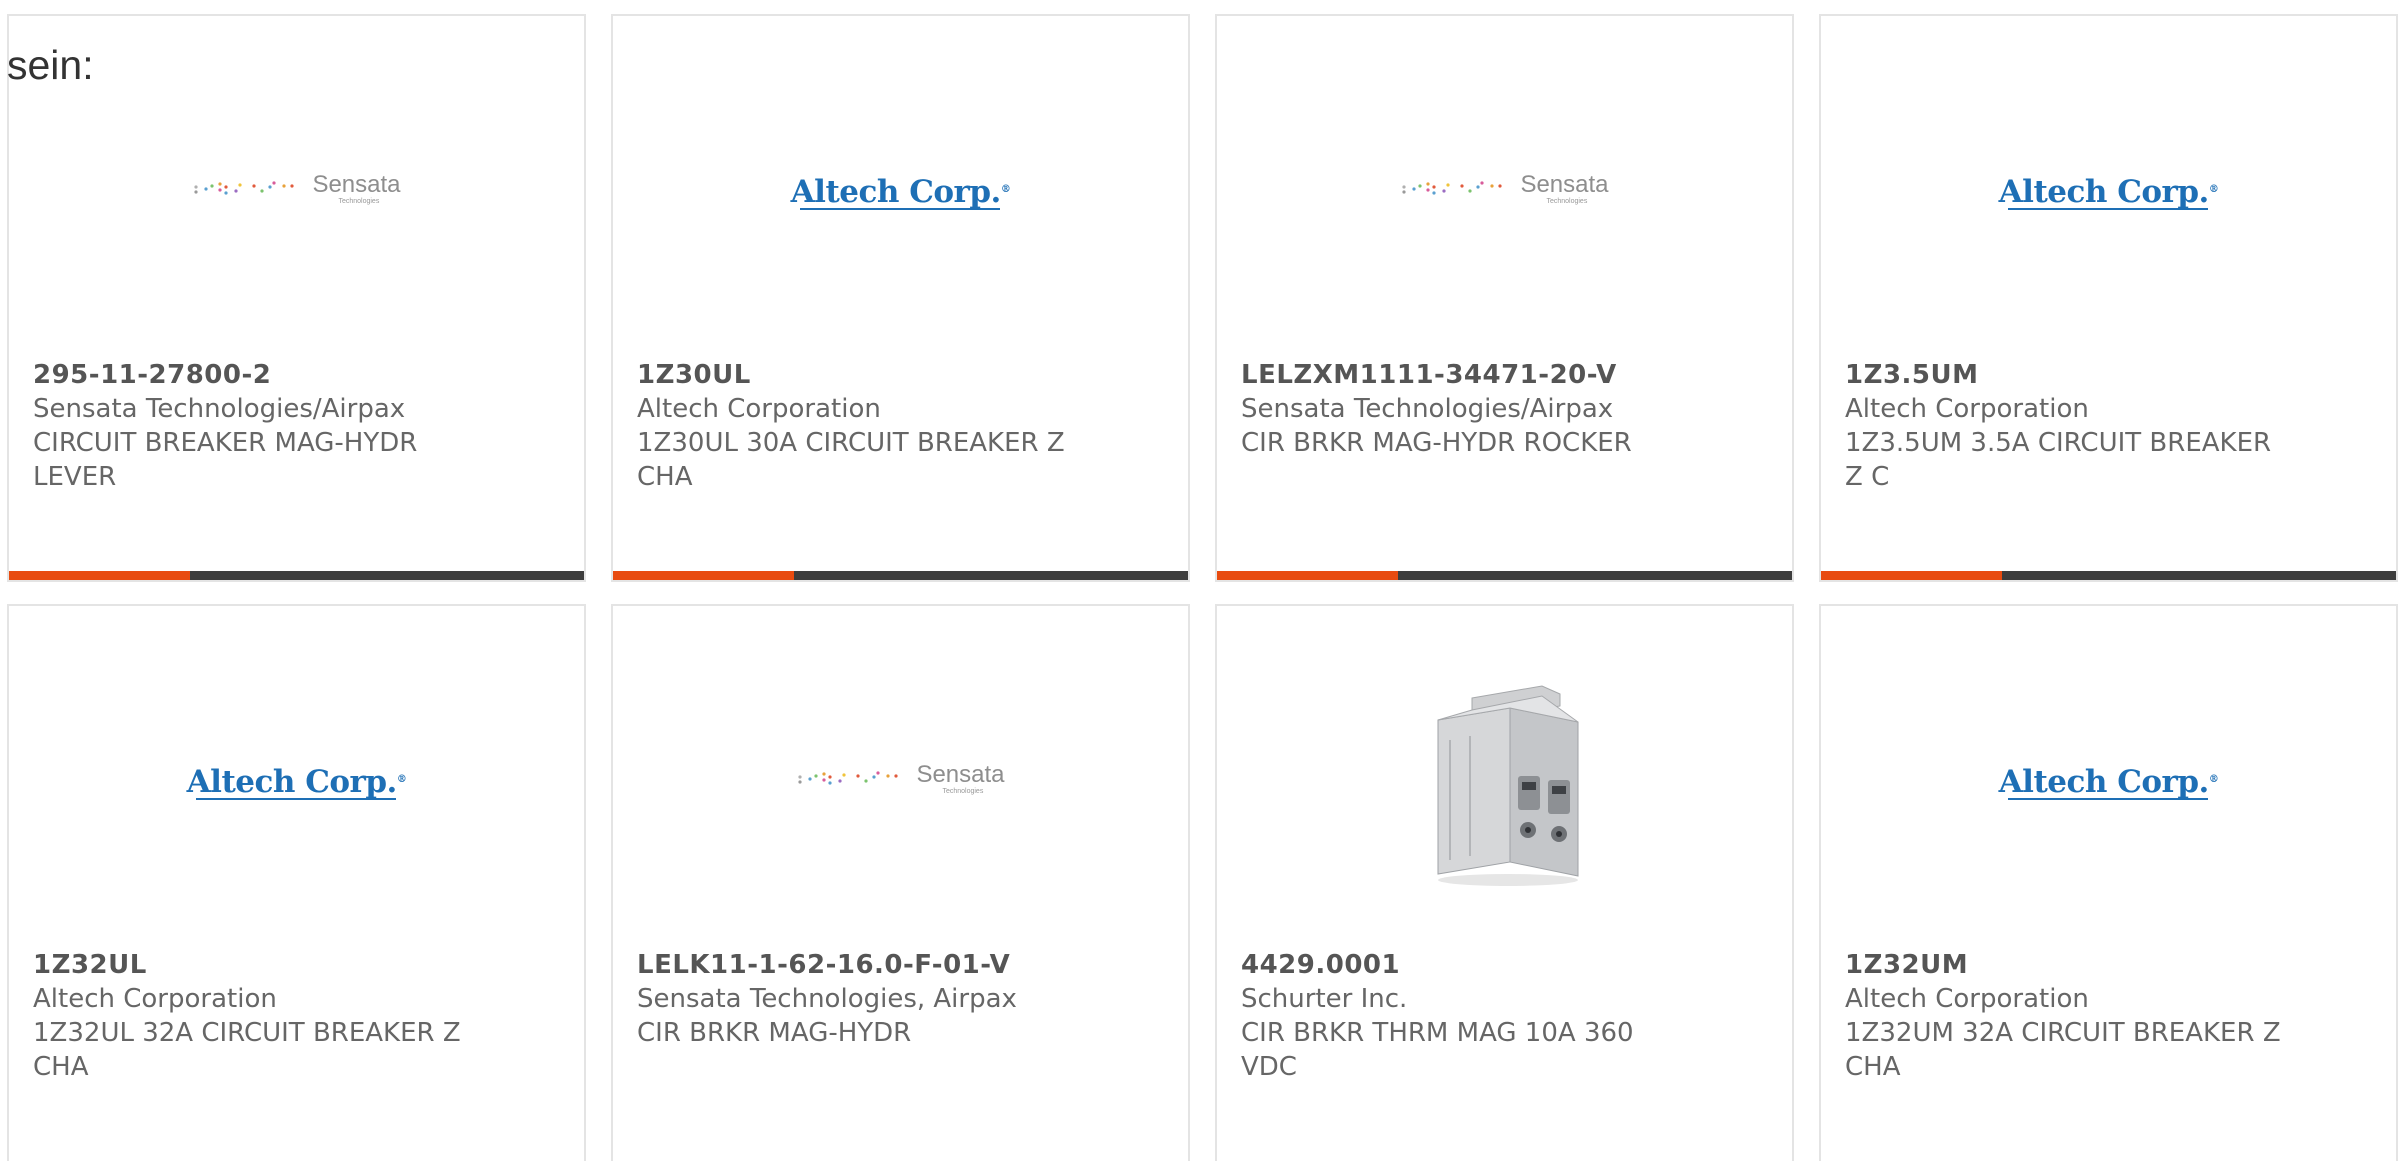 This screenshot has width=2400, height=1161. What do you see at coordinates (774, 1033) in the screenshot?
I see `description: CIR BRKR MAG-HYDR` at bounding box center [774, 1033].